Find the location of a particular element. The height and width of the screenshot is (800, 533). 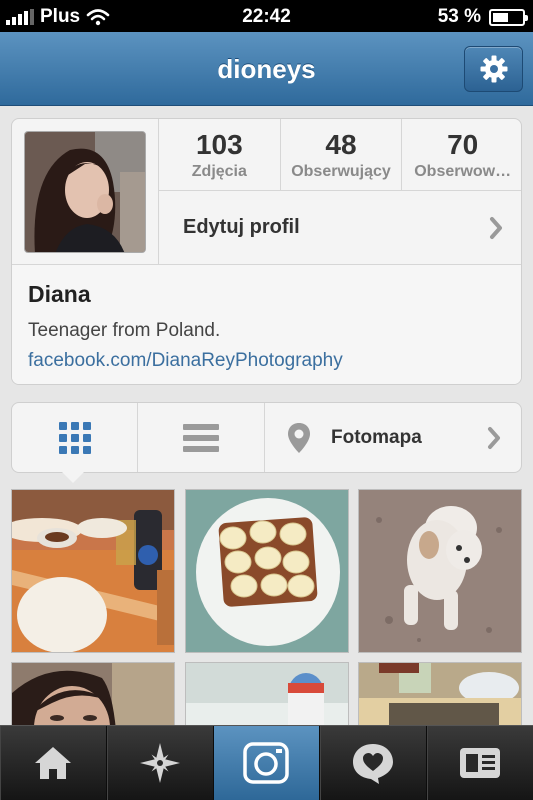

page-title: dioneys is located at coordinates (266, 69).